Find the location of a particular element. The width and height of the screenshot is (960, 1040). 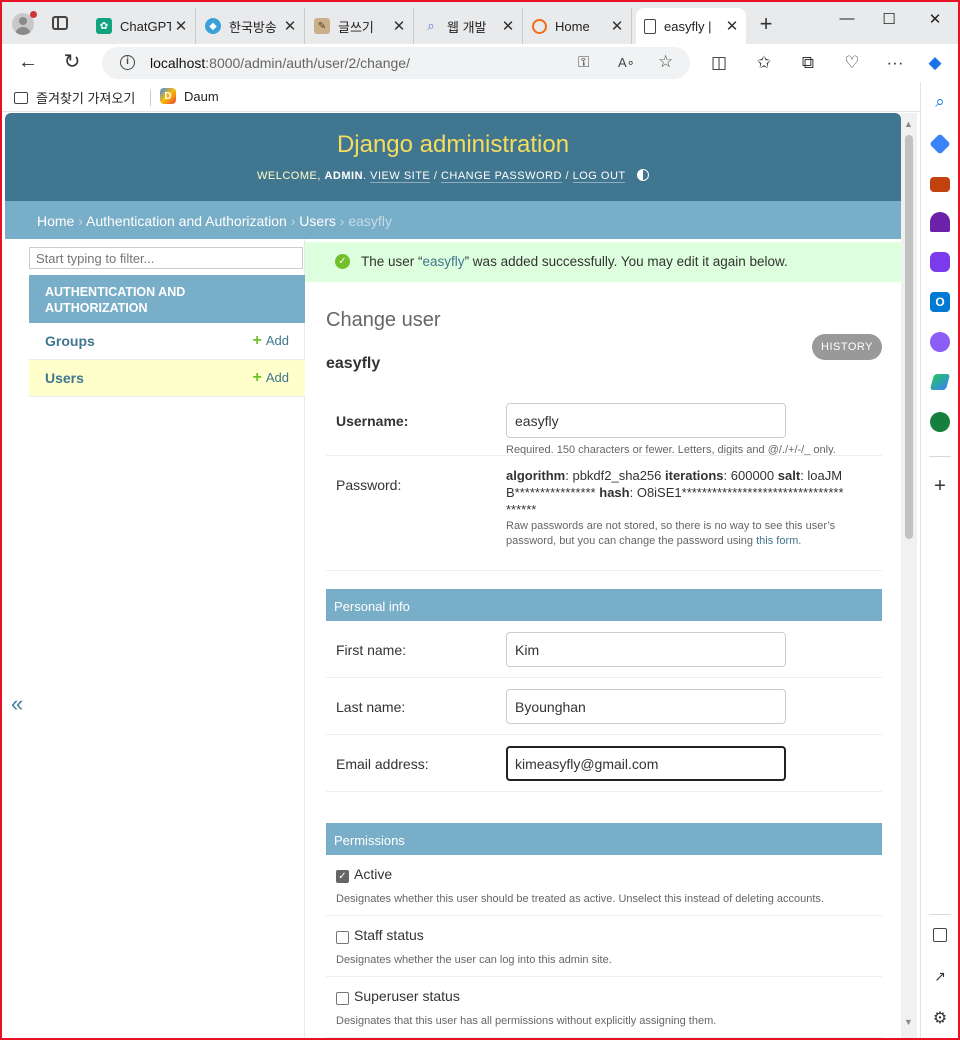

import-favorites-icon is located at coordinates (21, 97).